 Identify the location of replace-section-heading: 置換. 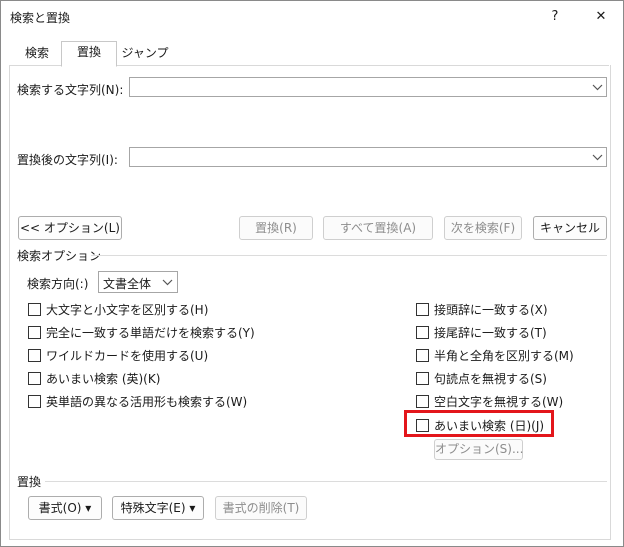
(29, 482).